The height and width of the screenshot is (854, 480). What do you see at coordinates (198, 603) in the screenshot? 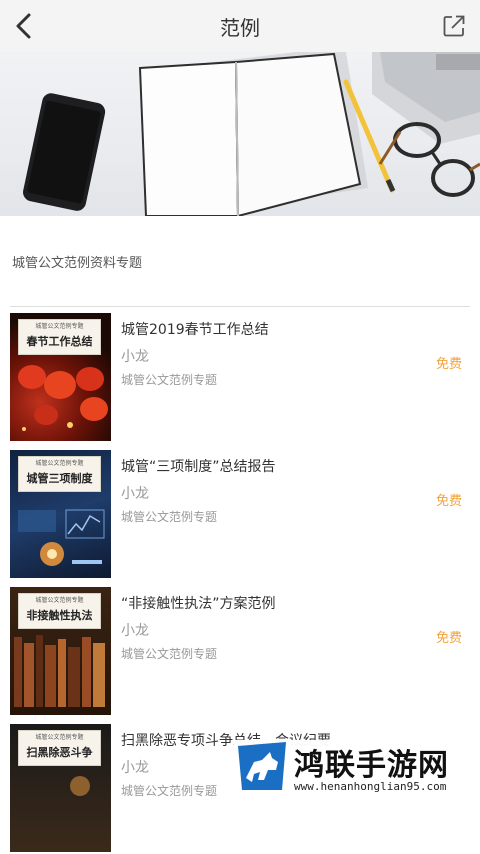
I see `item-title: “非接触性执法”方案范例` at bounding box center [198, 603].